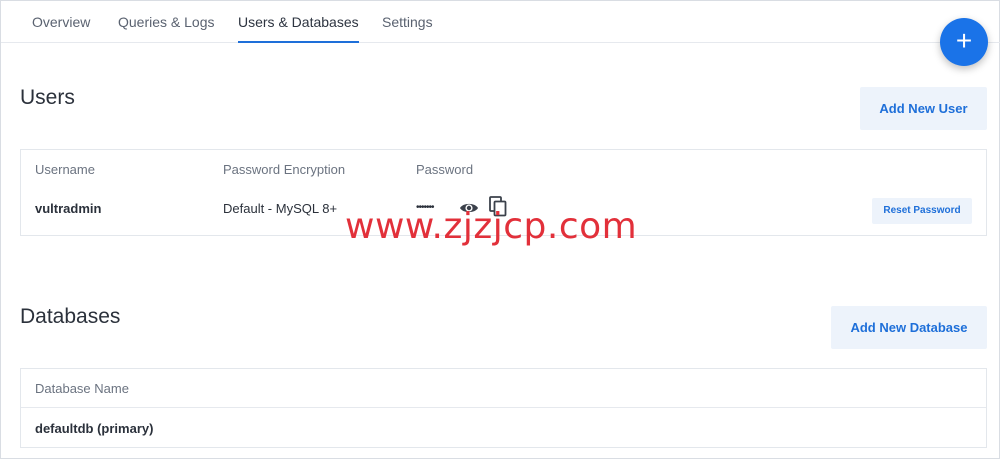  What do you see at coordinates (298, 22) in the screenshot?
I see `tab-users-databases: Users & Databases` at bounding box center [298, 22].